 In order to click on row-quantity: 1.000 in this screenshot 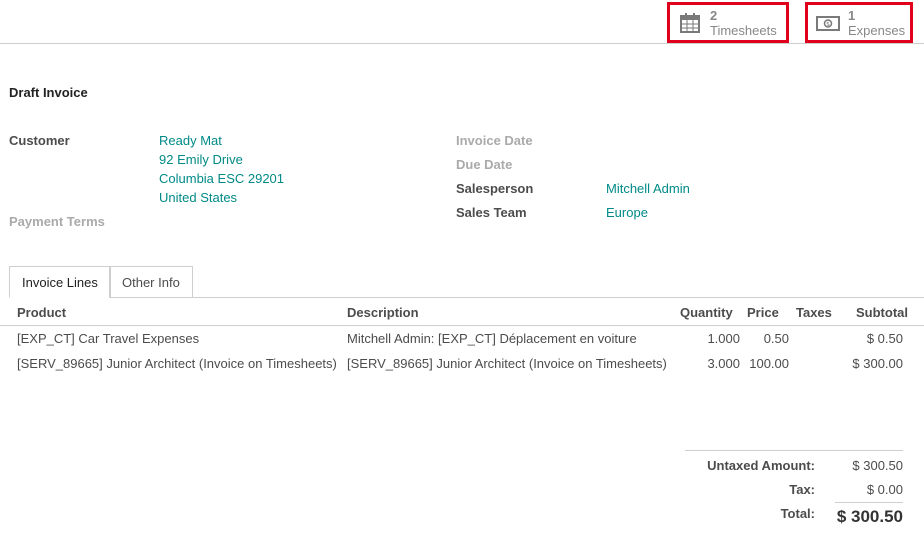, I will do `click(723, 338)`.